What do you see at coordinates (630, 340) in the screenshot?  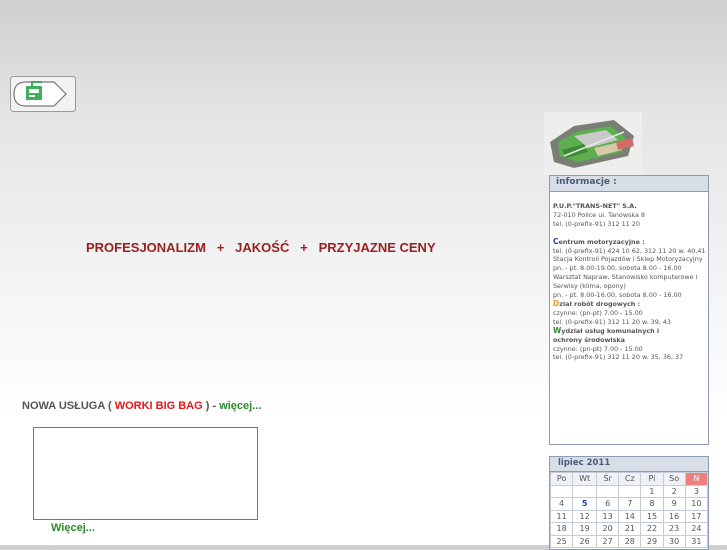 I see `info-line: ochrony środowiska` at bounding box center [630, 340].